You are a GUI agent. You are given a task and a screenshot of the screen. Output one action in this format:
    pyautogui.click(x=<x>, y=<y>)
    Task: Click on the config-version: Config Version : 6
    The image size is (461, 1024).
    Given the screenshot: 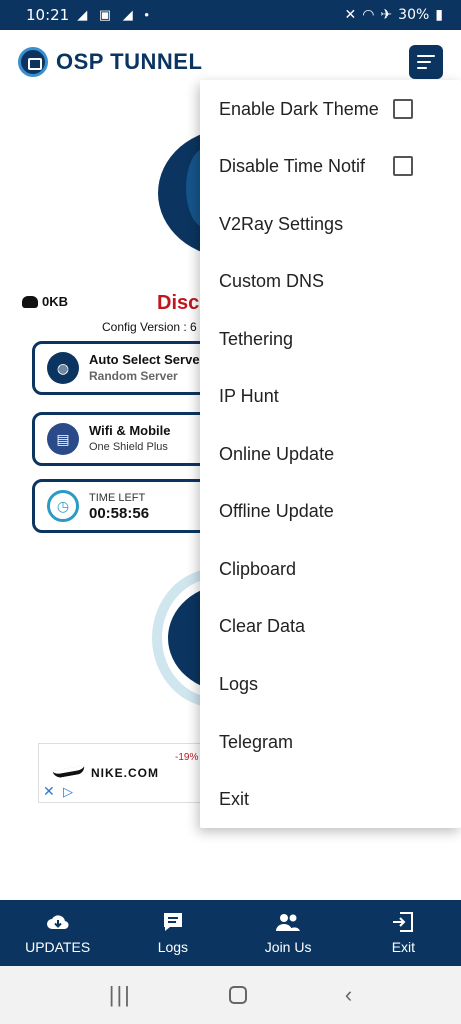 What is the action you would take?
    pyautogui.click(x=149, y=327)
    